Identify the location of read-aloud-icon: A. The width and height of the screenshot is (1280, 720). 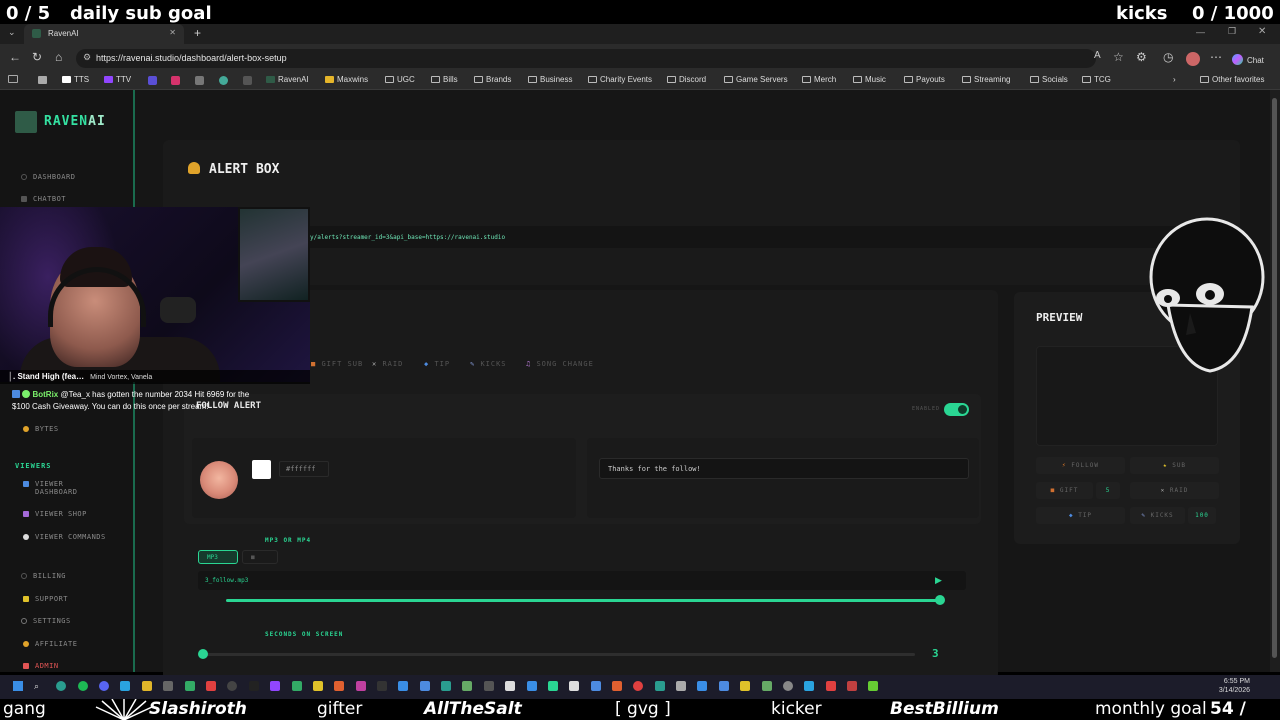
(1097, 55).